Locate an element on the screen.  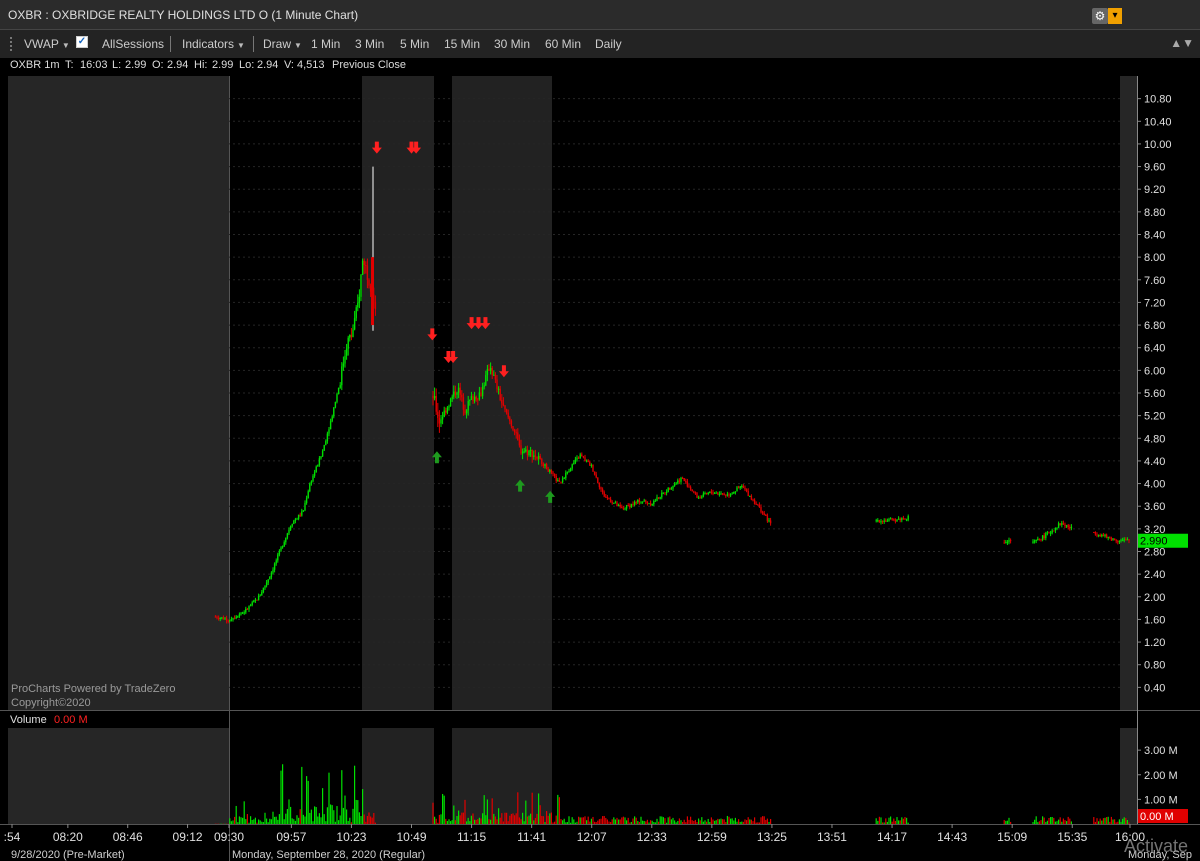
time-tick-label: 10:23 is located at coordinates (351, 837).